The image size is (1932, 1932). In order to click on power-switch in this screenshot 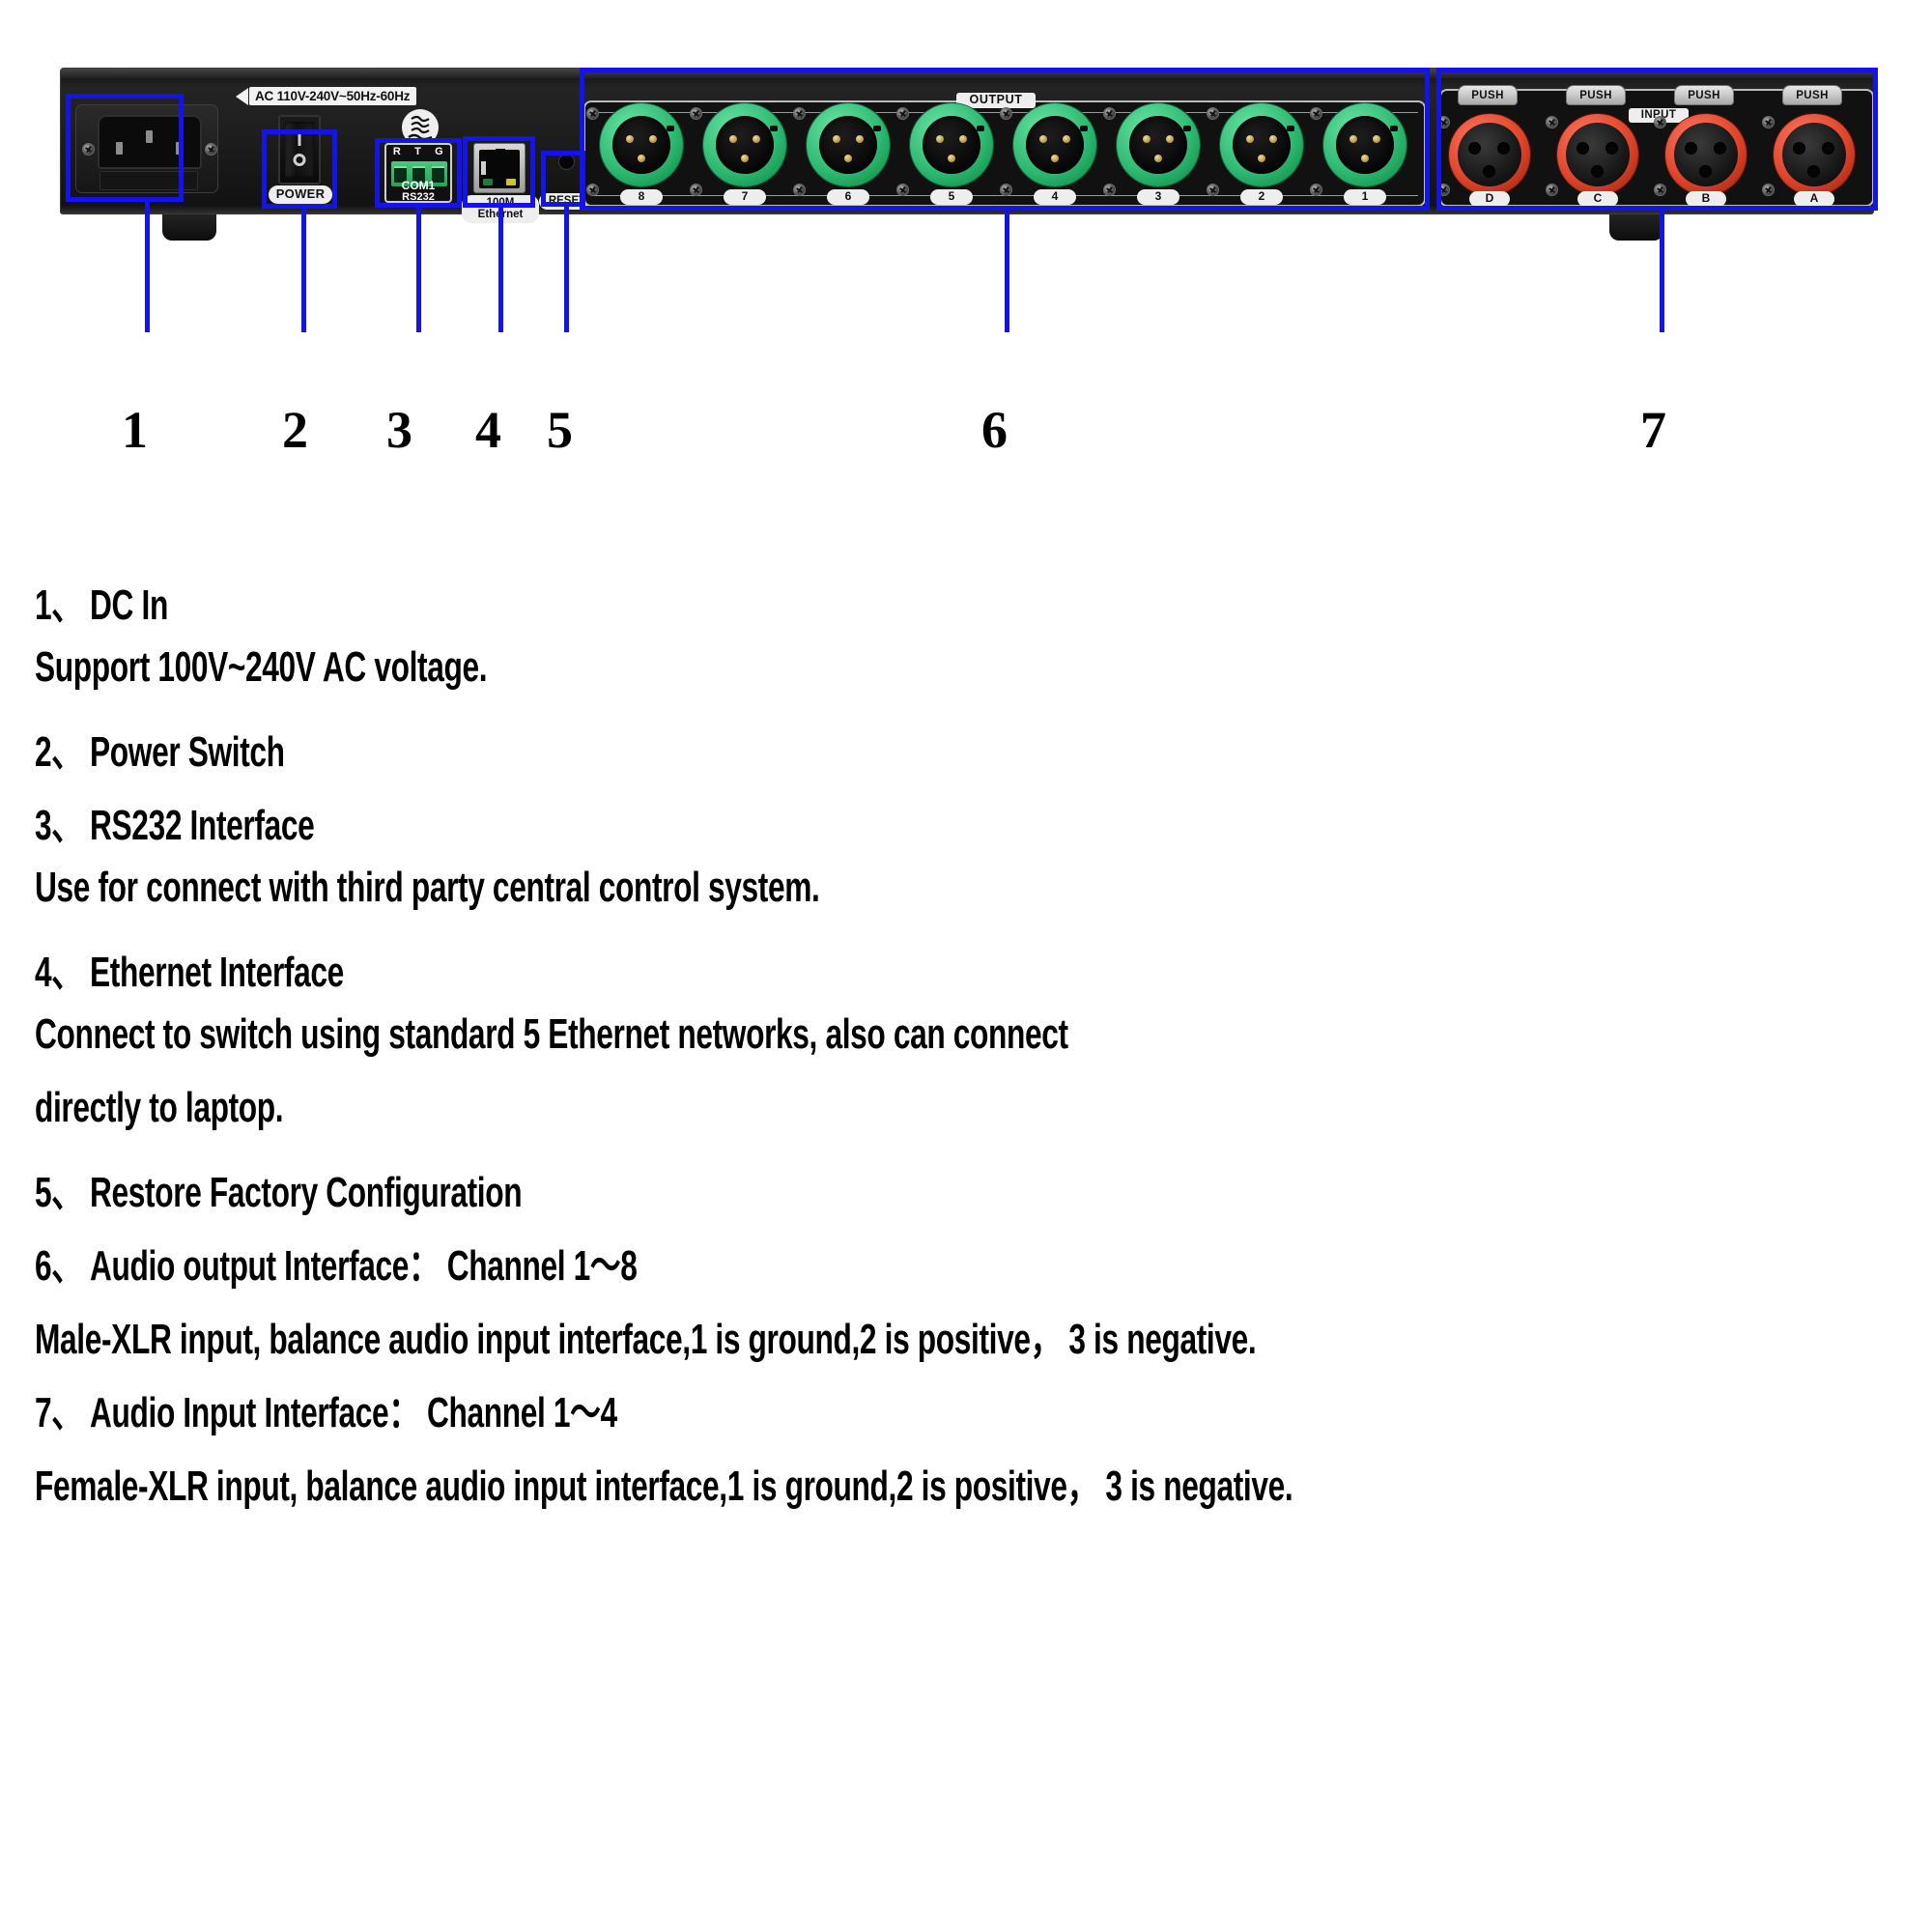, I will do `click(299, 150)`.